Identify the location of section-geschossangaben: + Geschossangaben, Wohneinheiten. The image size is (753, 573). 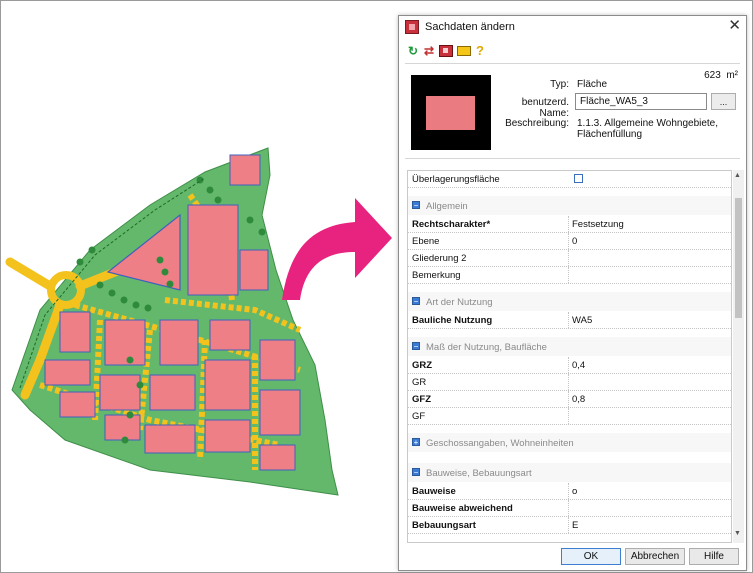
(569, 442).